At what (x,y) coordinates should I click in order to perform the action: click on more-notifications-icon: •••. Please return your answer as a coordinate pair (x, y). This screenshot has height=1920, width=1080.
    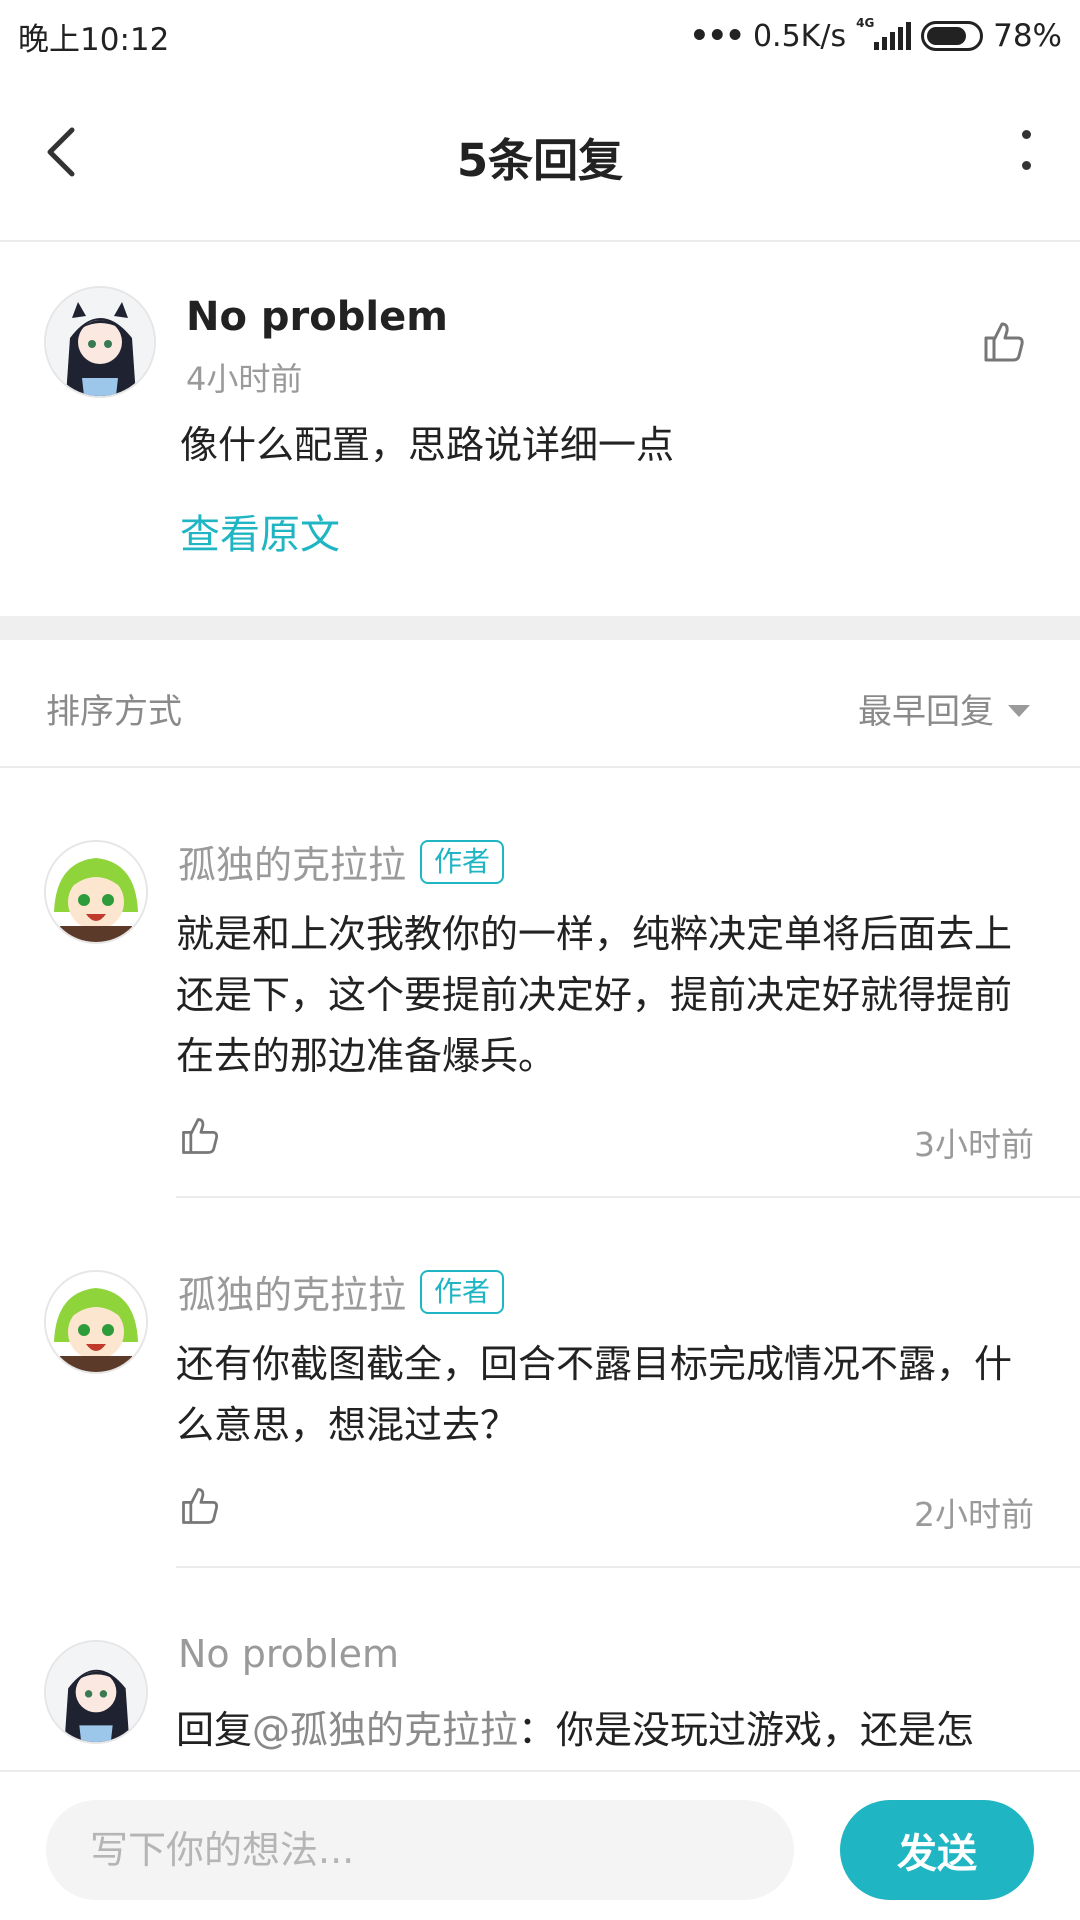
    Looking at the image, I should click on (717, 36).